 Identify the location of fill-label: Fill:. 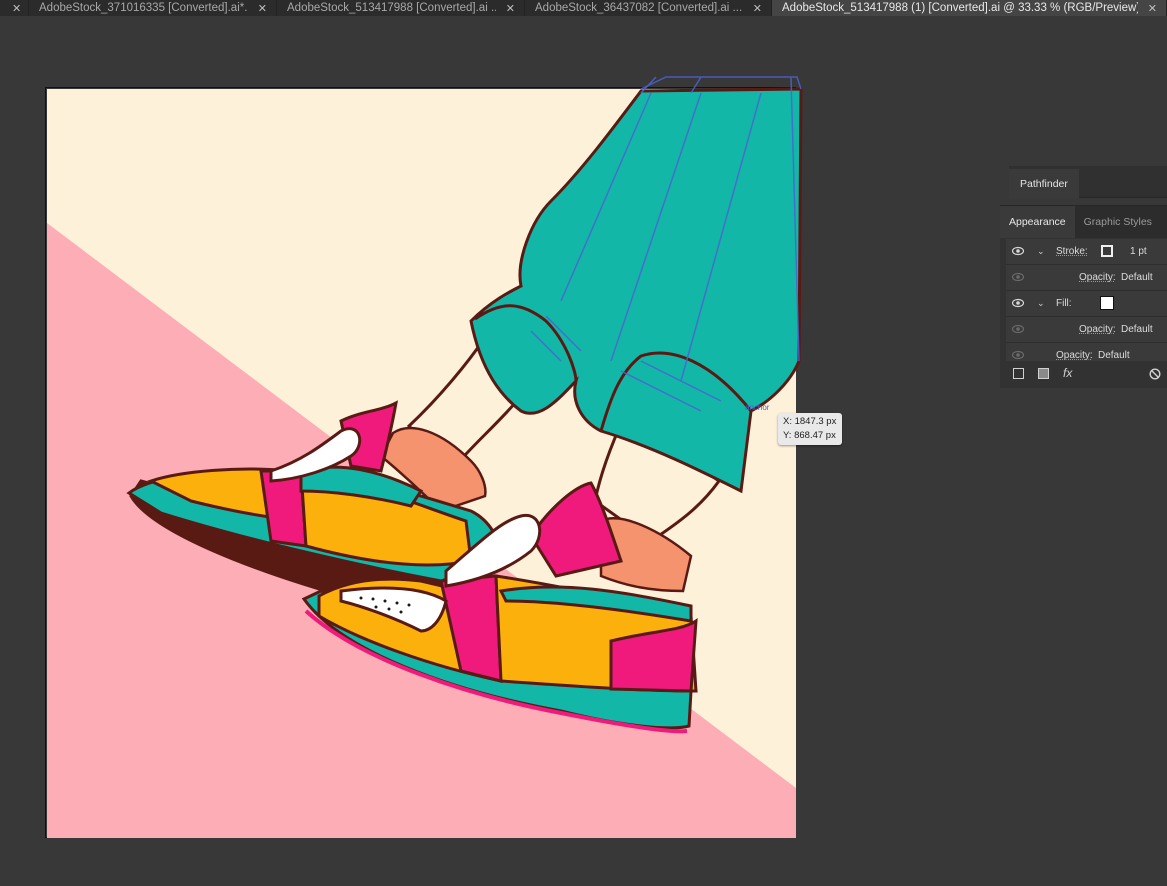
(1064, 303).